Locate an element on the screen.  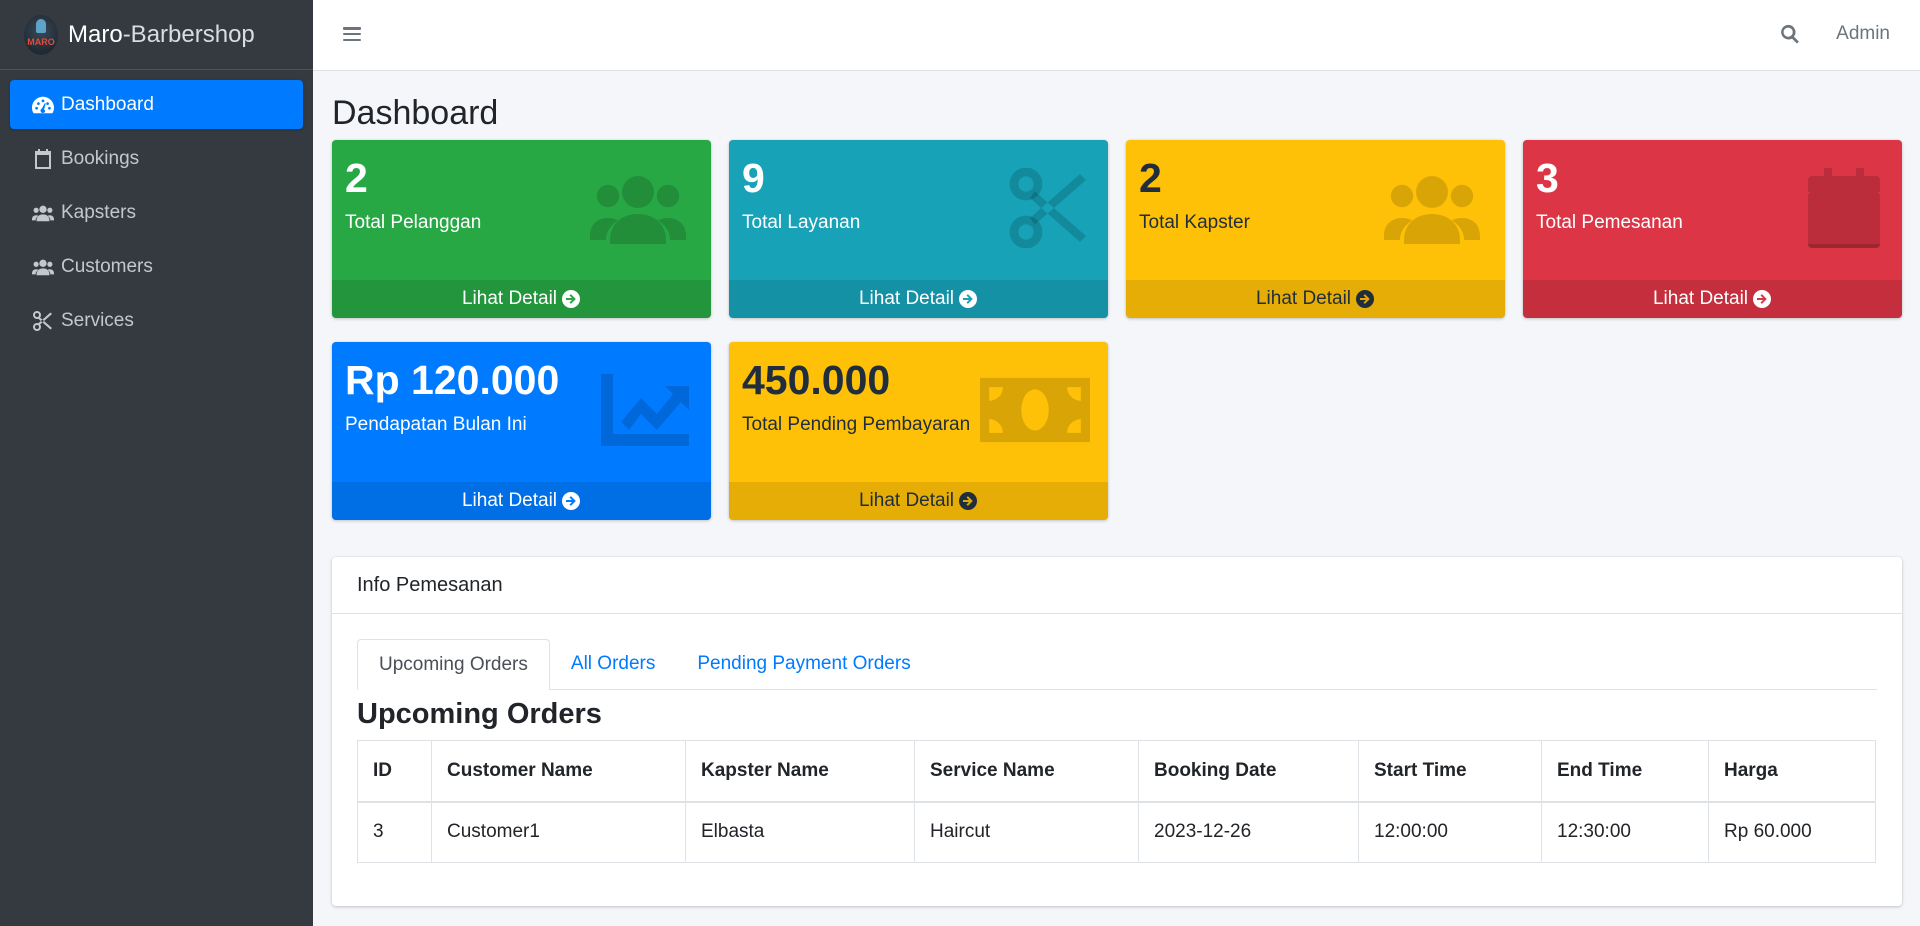
card-header: Info Pemesanan is located at coordinates (1117, 585).